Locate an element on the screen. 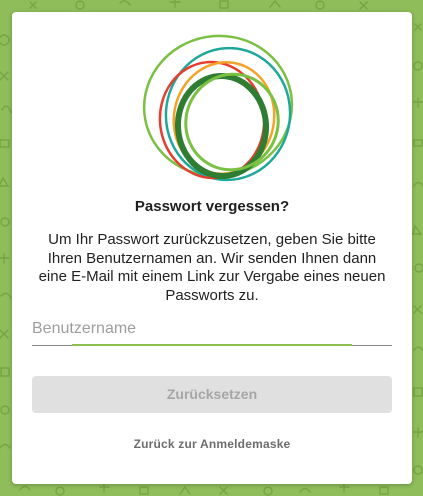 This screenshot has width=423, height=496. page-title: Passwort vergessen? is located at coordinates (212, 206).